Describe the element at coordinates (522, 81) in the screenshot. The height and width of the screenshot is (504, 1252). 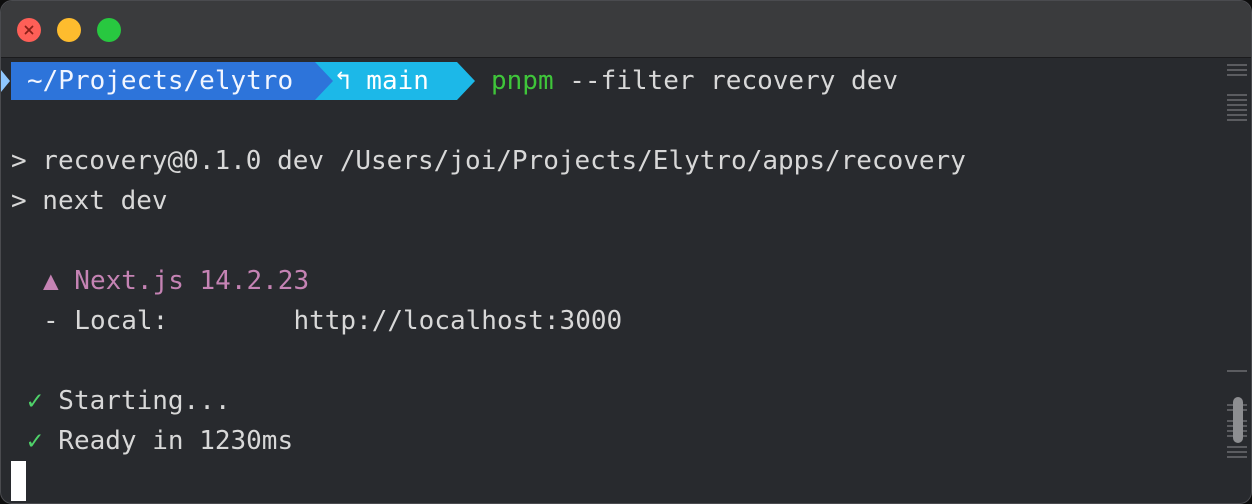
I see `command-binary: pnpm` at that location.